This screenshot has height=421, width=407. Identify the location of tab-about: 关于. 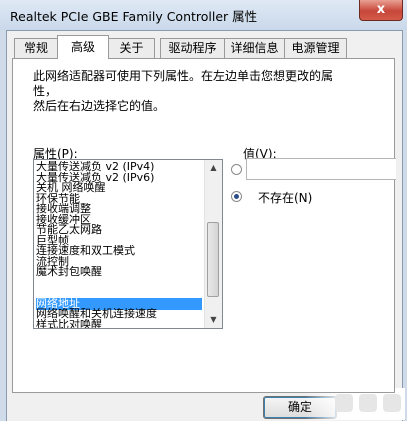
(131, 48).